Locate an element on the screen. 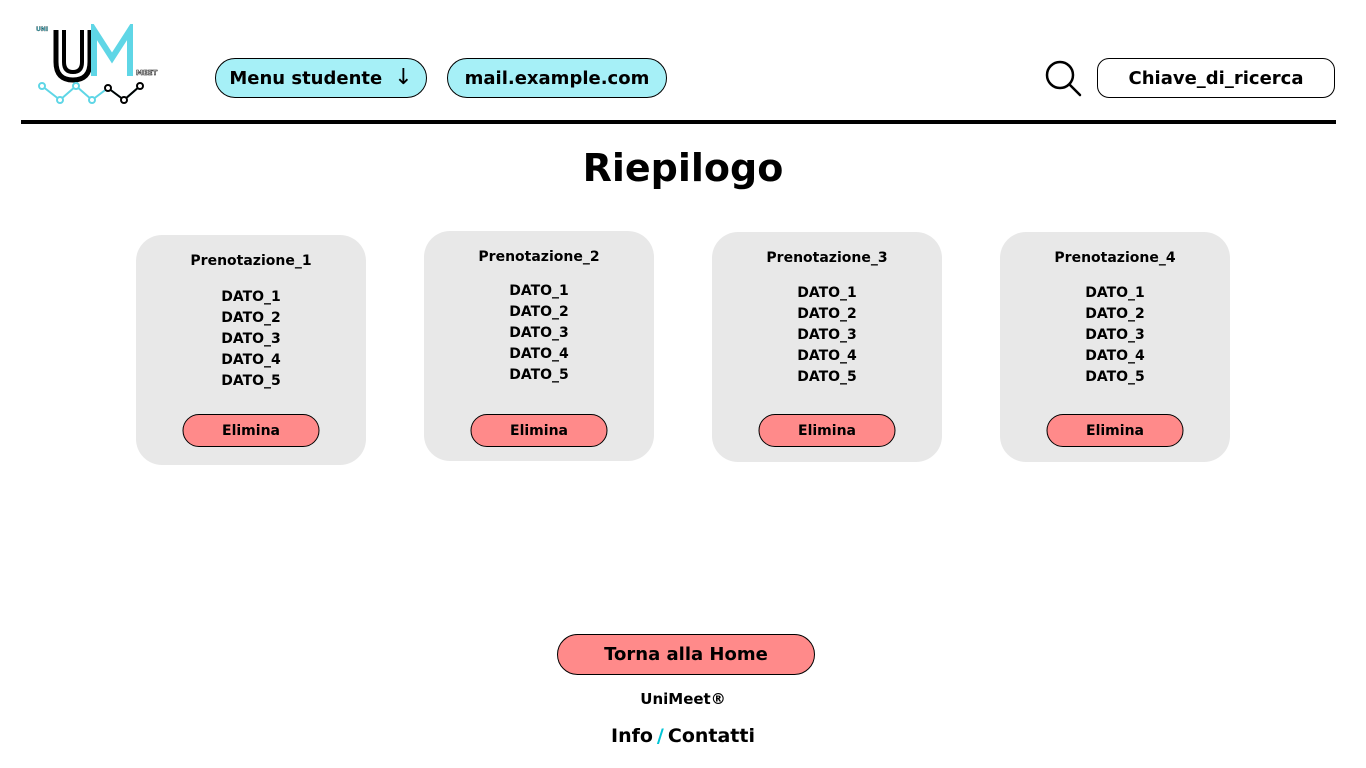 This screenshot has width=1366, height=768. footer-links: Info / Contatti is located at coordinates (683, 736).